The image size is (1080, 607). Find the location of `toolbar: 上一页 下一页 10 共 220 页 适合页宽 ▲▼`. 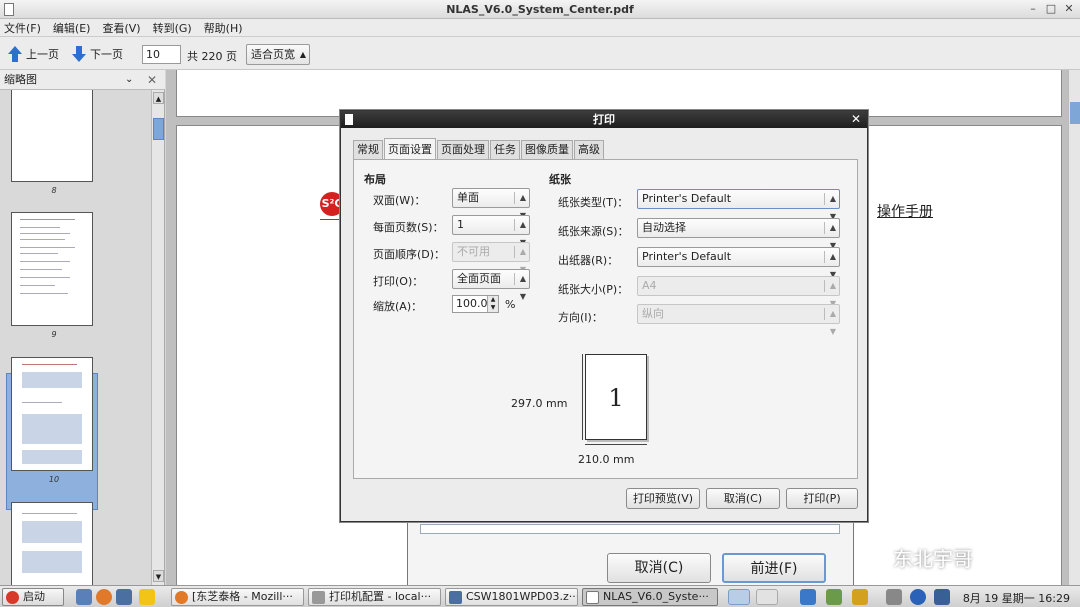

toolbar: 上一页 下一页 10 共 220 页 适合页宽 ▲▼ is located at coordinates (540, 57).